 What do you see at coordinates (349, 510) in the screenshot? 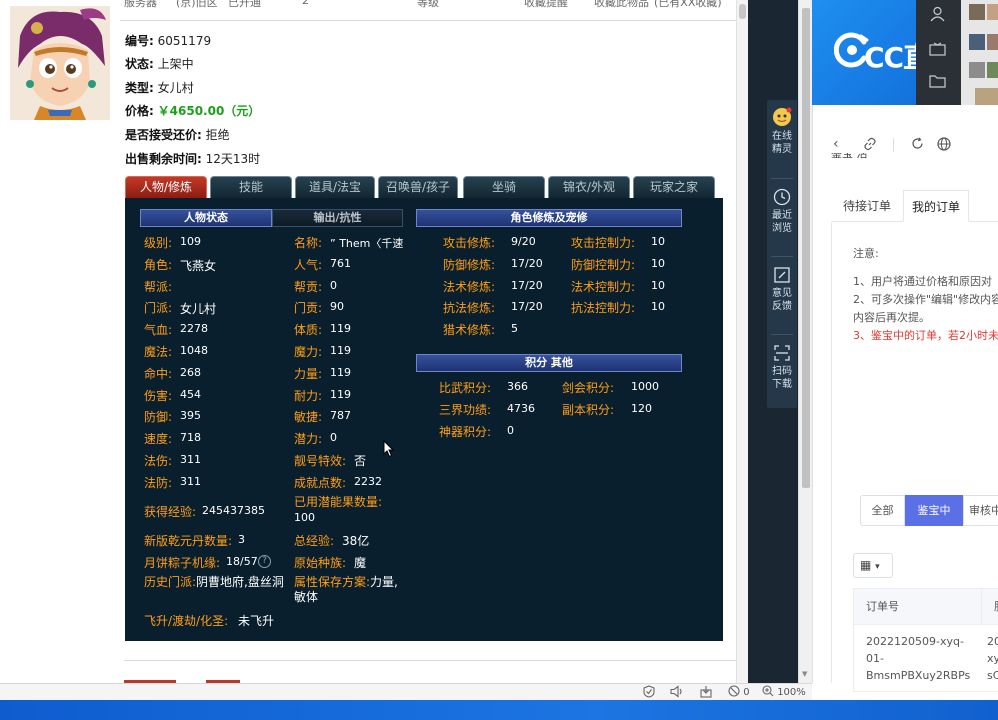
I see `potential-fruit: 已用潜能果数量: 100` at bounding box center [349, 510].